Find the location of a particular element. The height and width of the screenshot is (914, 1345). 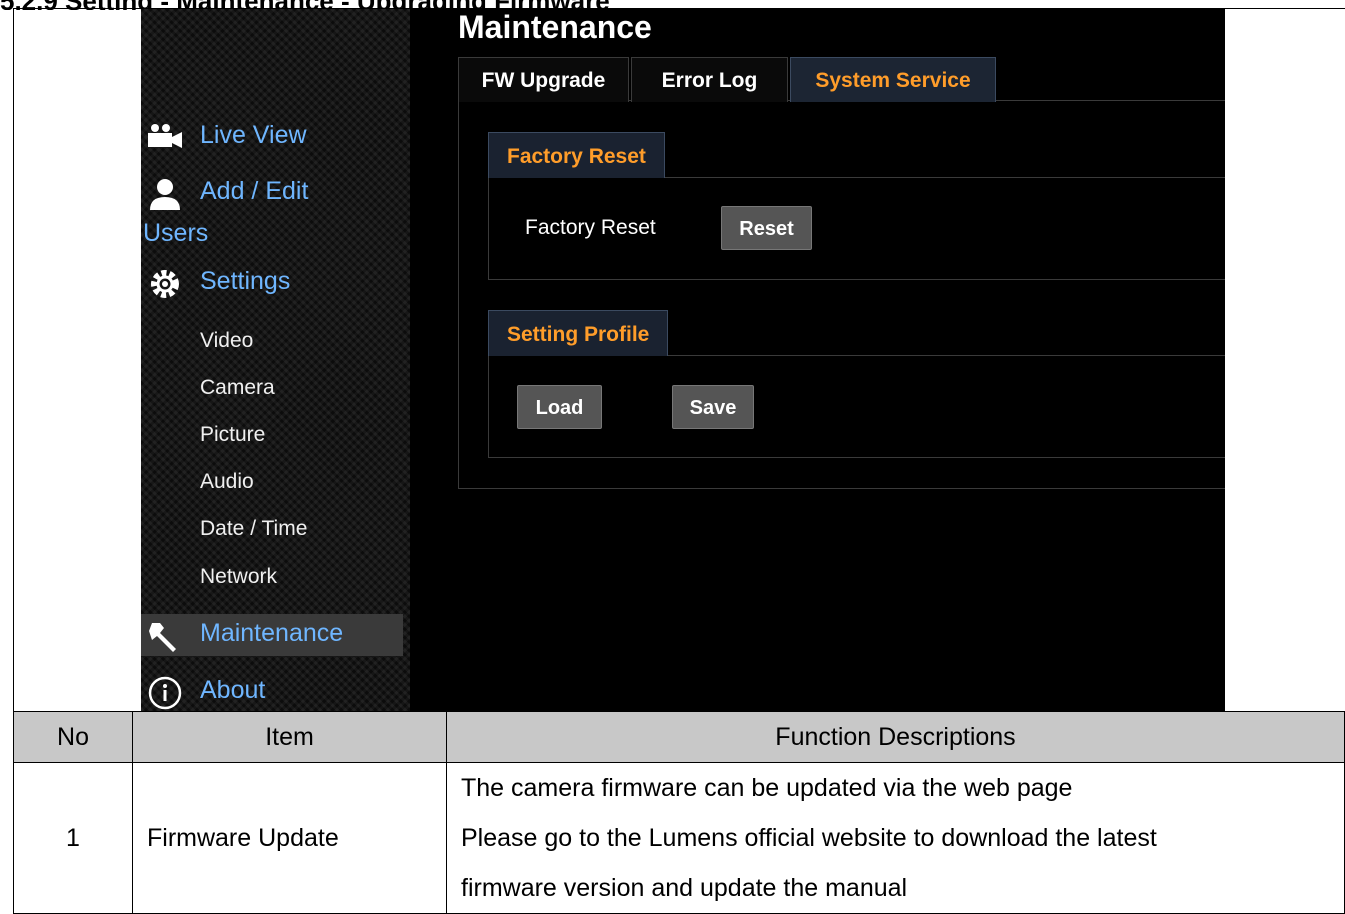

nav-label-settings: Settings is located at coordinates (245, 281).